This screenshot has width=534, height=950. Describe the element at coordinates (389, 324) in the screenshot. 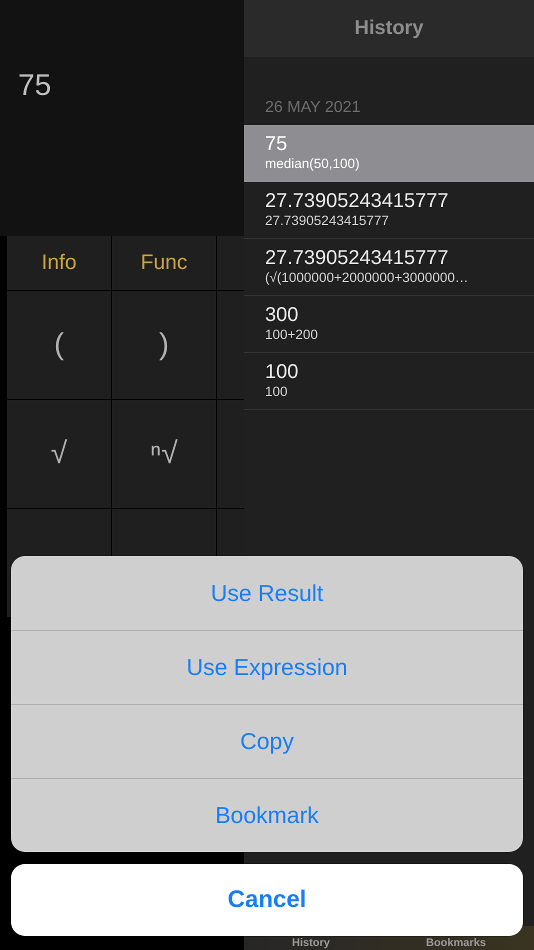

I see `history-entry: 300 100+200` at that location.